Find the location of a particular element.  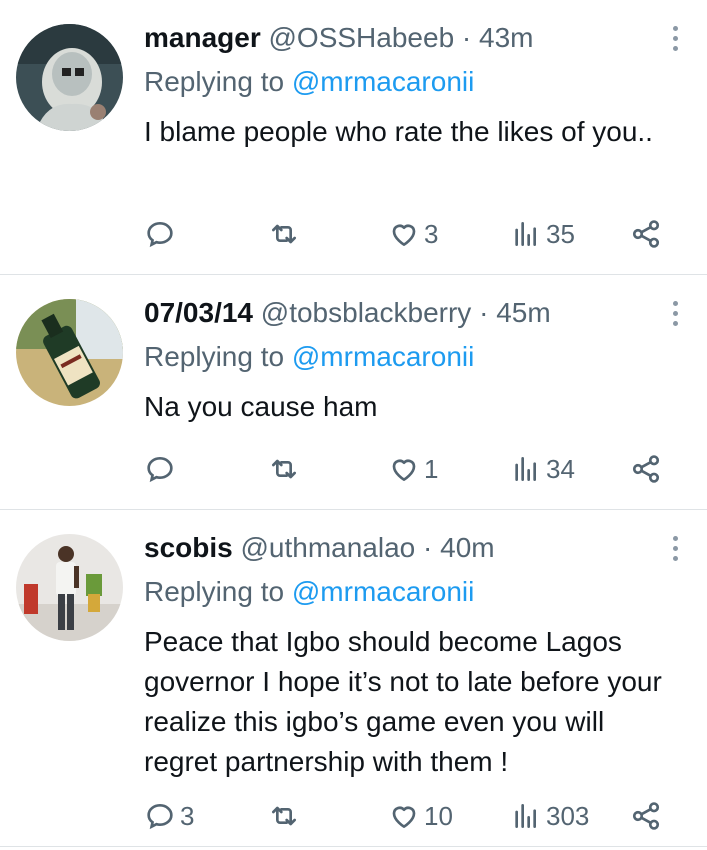

tweet-header: scobis @uthmanalao · 40m is located at coordinates (319, 548).